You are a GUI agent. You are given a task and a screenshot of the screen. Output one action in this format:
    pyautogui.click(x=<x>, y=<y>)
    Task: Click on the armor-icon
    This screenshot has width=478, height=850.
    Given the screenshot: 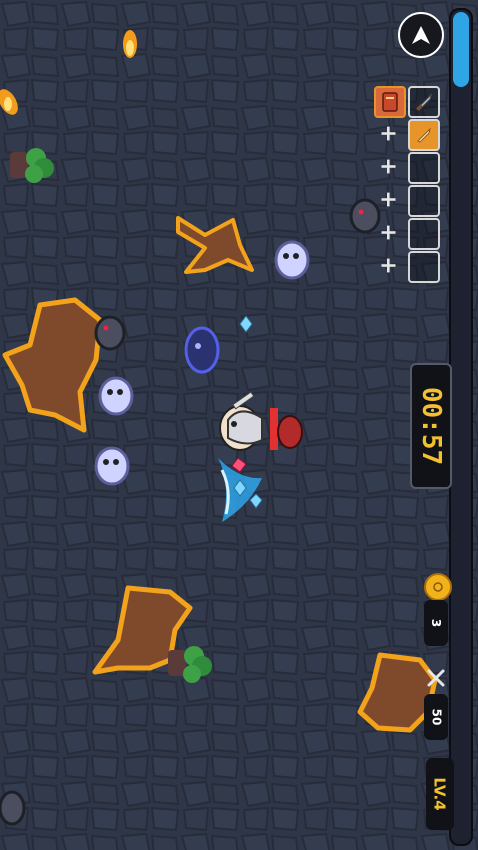 What is the action you would take?
    pyautogui.click(x=424, y=135)
    